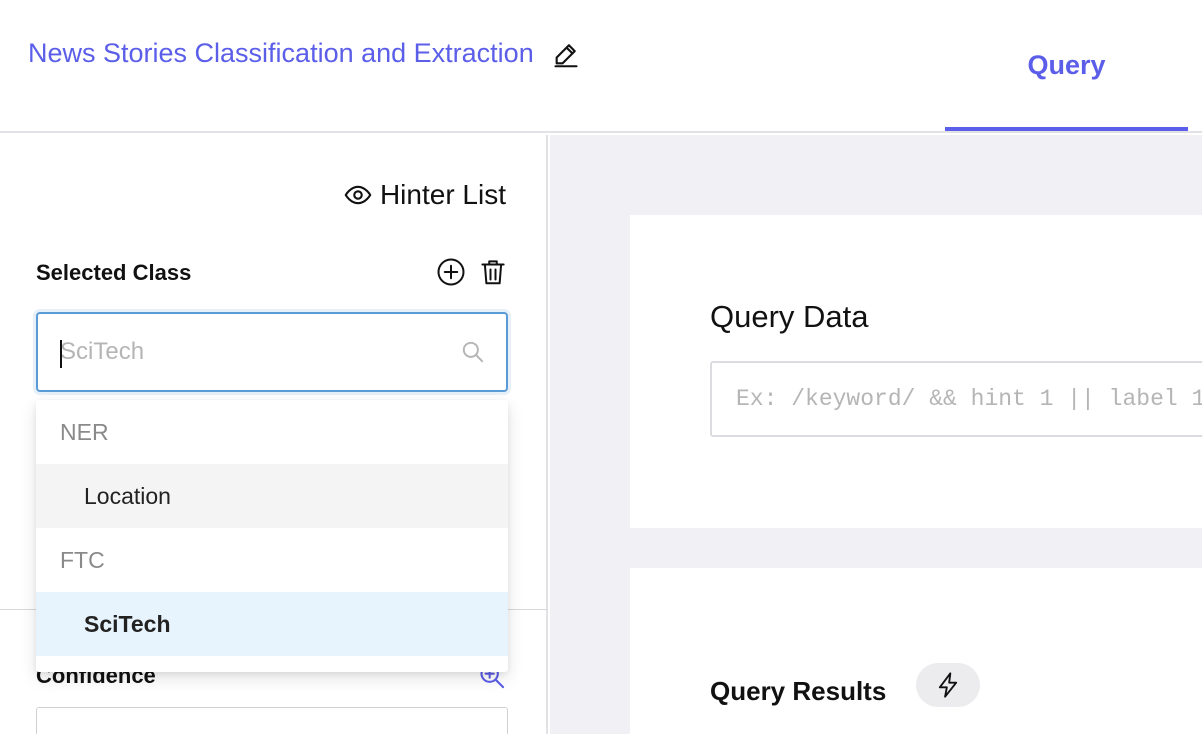 This screenshot has width=1202, height=734. Describe the element at coordinates (451, 272) in the screenshot. I see `plus-circle-icon` at that location.